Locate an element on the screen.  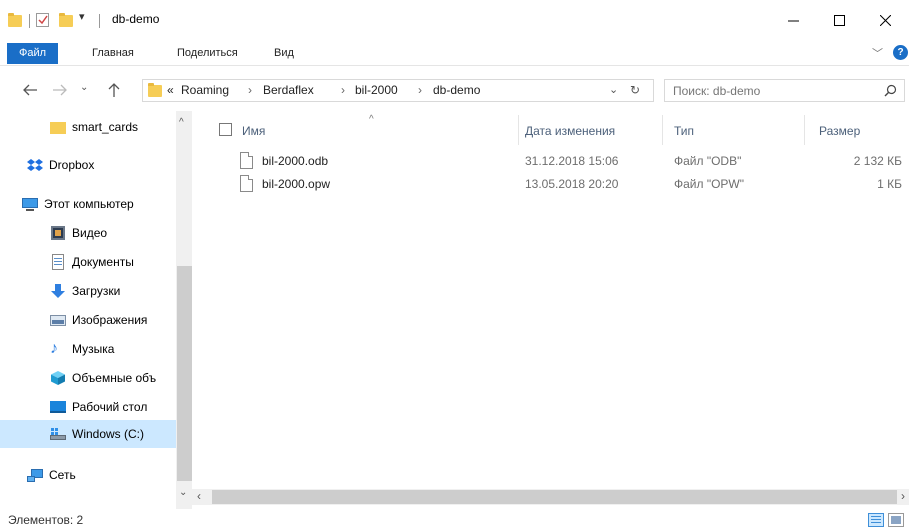
nav-item-dropbox: Dropbox is located at coordinates (88, 165).